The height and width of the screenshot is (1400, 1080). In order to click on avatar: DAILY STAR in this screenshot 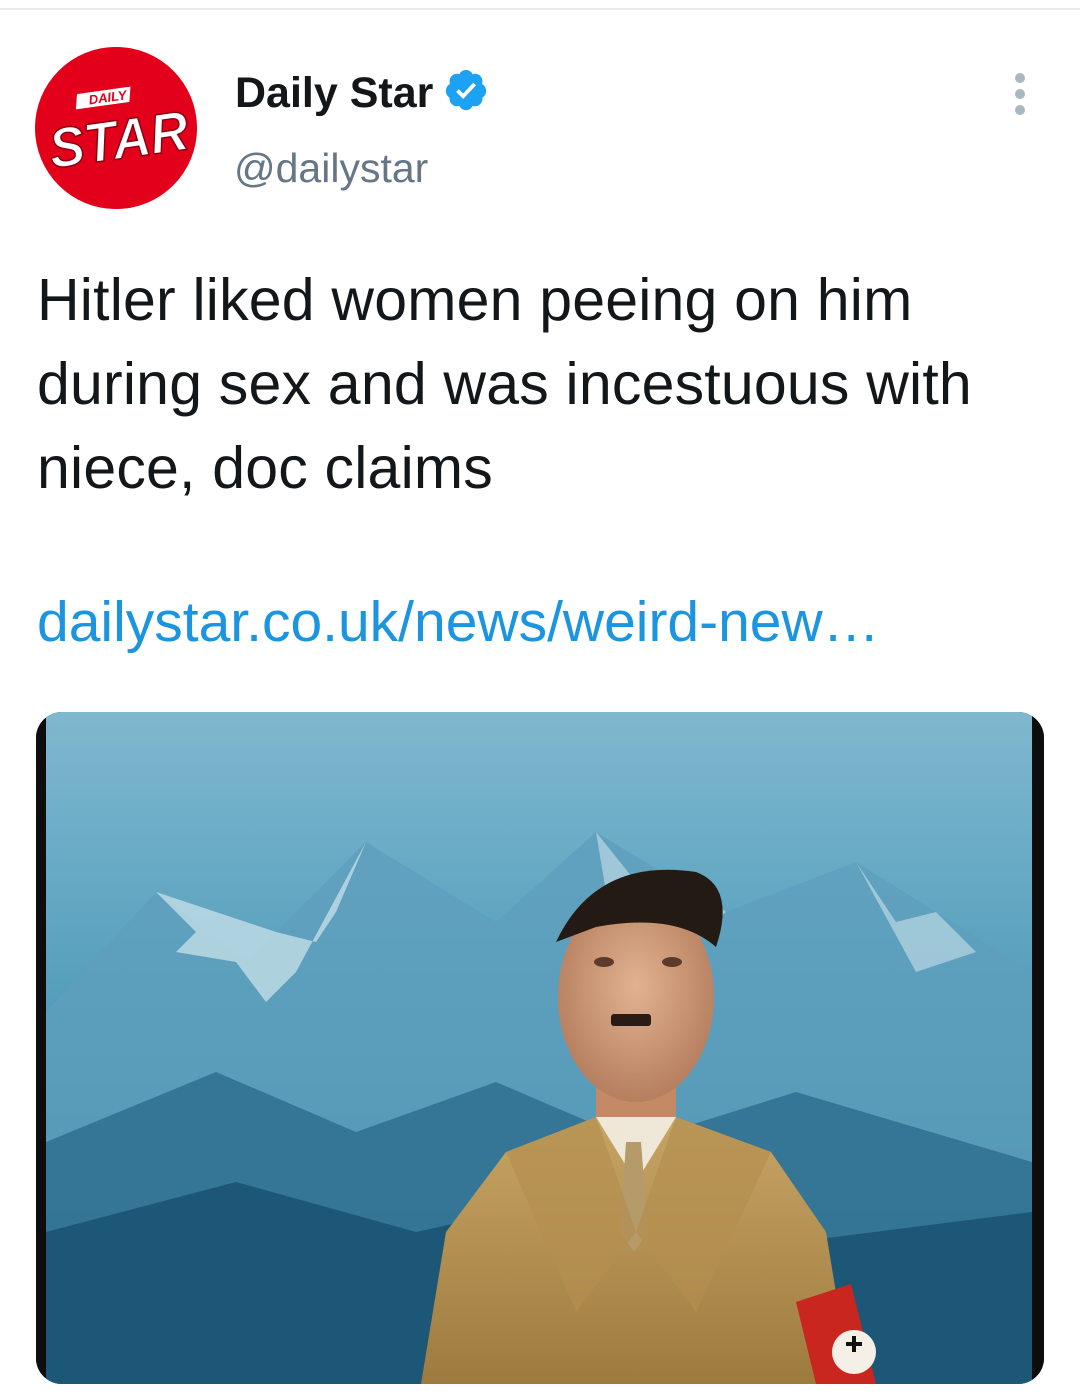, I will do `click(116, 128)`.